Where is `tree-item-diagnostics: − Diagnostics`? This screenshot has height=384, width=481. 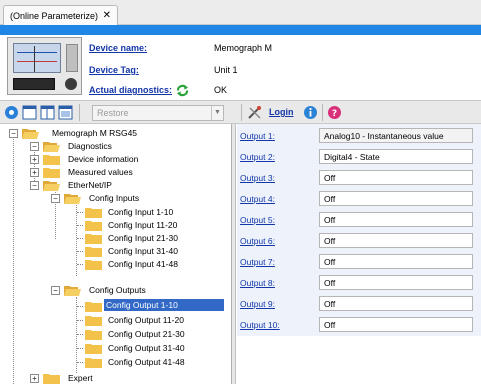 tree-item-diagnostics: − Diagnostics is located at coordinates (115, 146).